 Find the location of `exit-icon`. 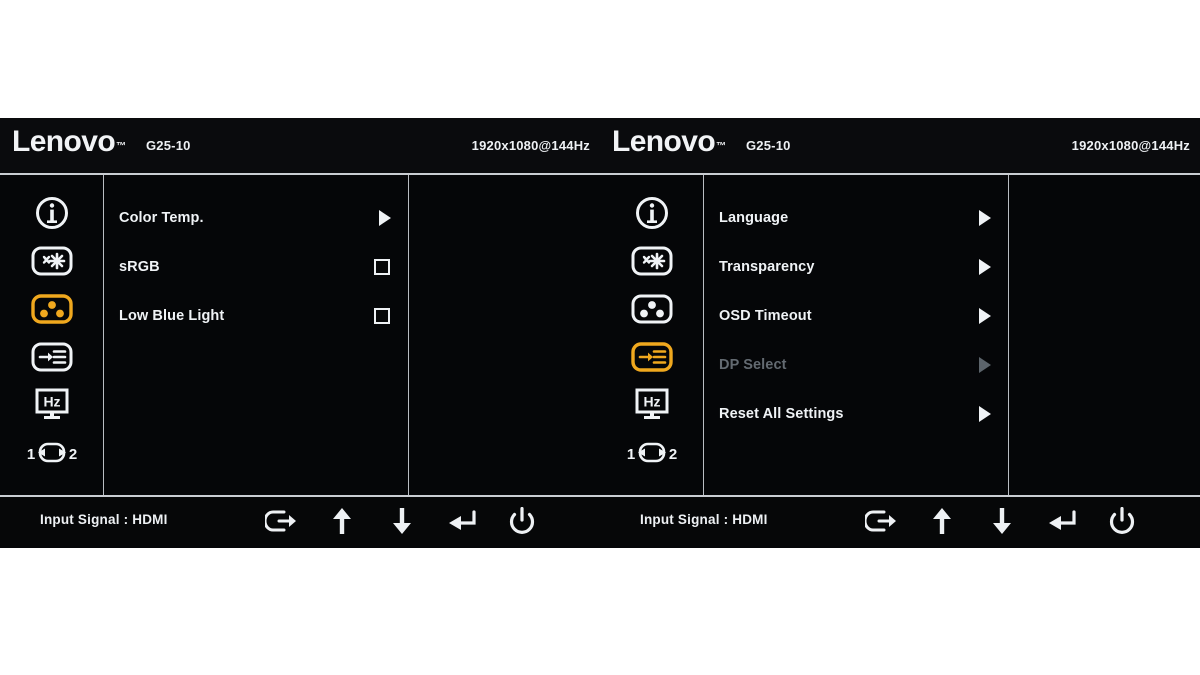

exit-icon is located at coordinates (282, 521).